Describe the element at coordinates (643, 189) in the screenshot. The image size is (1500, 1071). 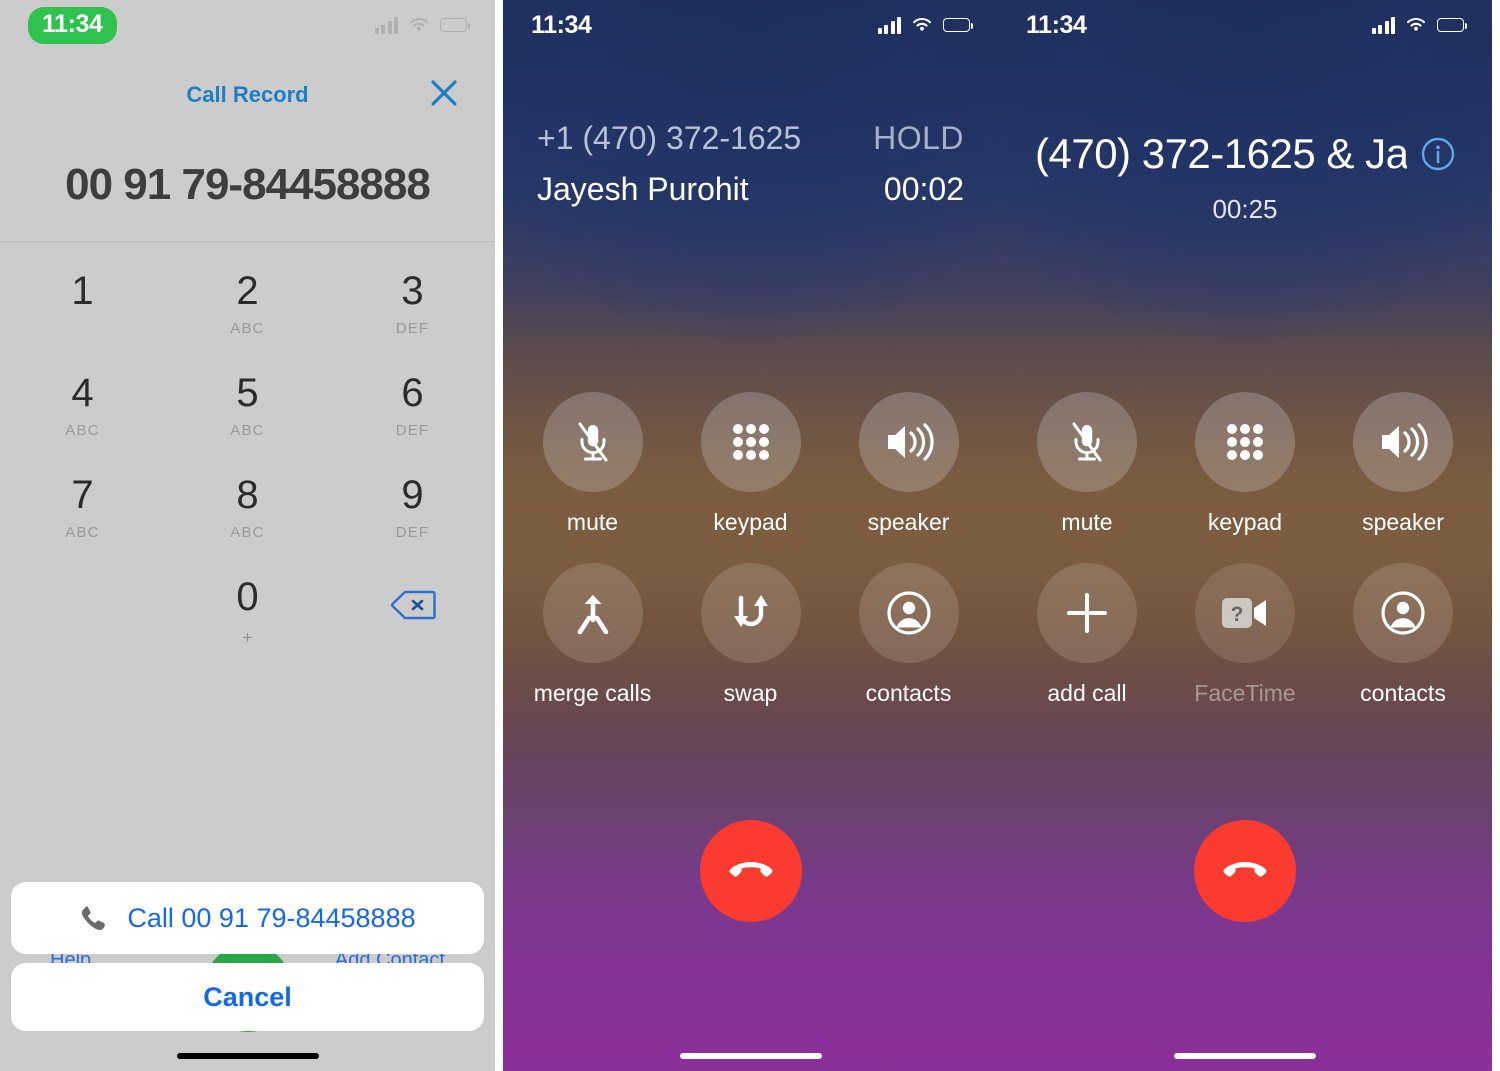
I see `active-call-name: Jayesh Purohit` at that location.